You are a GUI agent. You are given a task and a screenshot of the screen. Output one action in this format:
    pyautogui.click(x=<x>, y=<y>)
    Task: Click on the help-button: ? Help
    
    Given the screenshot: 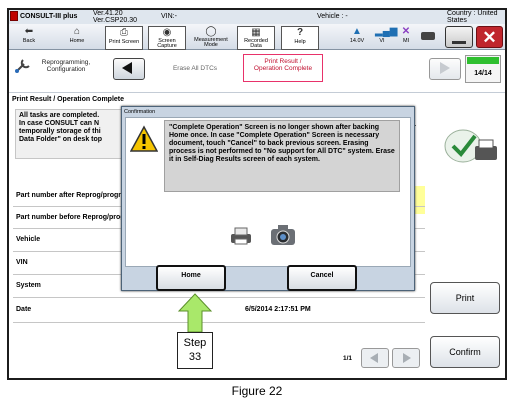 What is the action you would take?
    pyautogui.click(x=300, y=38)
    